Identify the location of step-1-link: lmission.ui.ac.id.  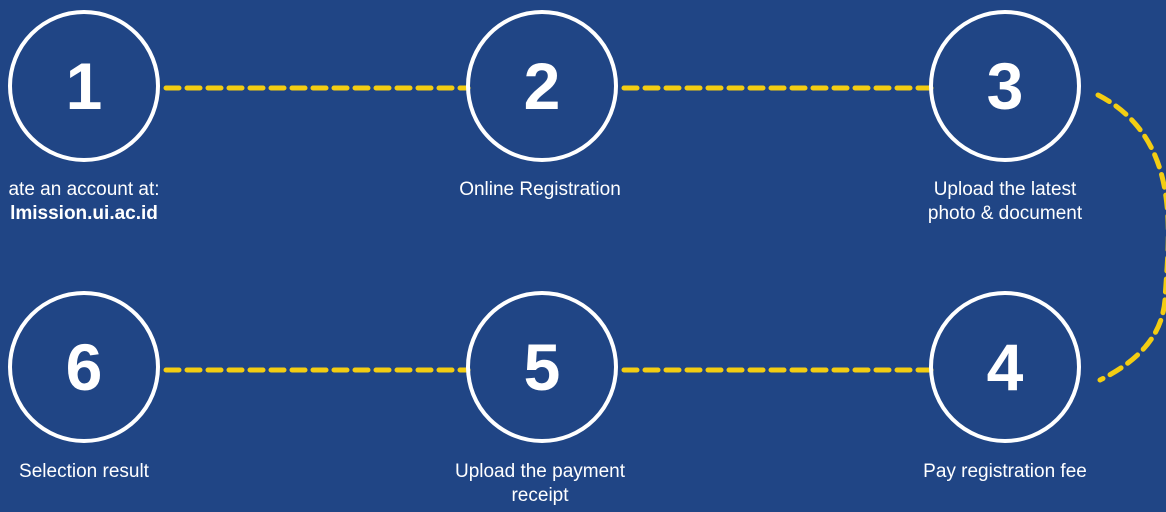
(117, 214).